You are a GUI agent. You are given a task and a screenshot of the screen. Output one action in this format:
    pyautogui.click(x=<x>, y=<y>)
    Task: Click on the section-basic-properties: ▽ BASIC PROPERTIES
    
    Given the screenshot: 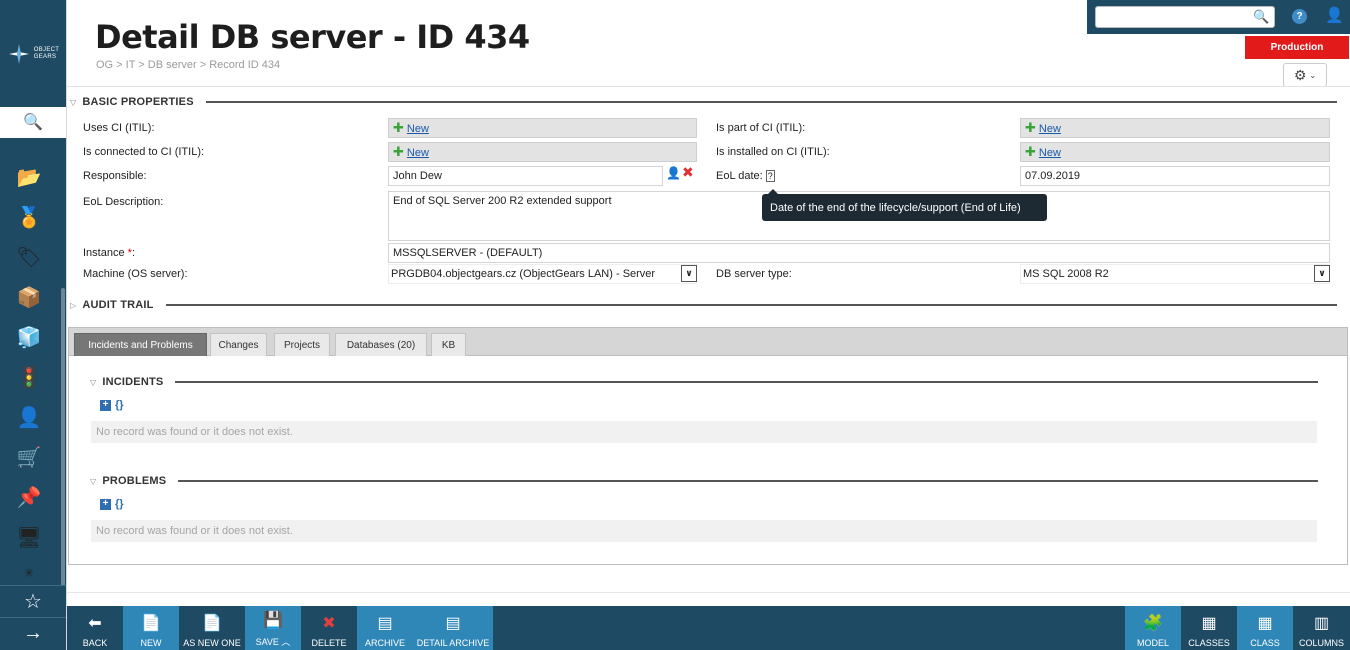 What is the action you would take?
    pyautogui.click(x=703, y=102)
    